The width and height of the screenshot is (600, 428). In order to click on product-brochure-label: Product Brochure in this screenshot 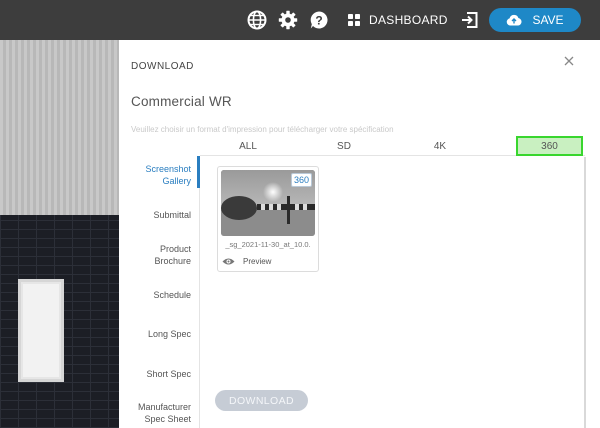, I will do `click(172, 255)`.